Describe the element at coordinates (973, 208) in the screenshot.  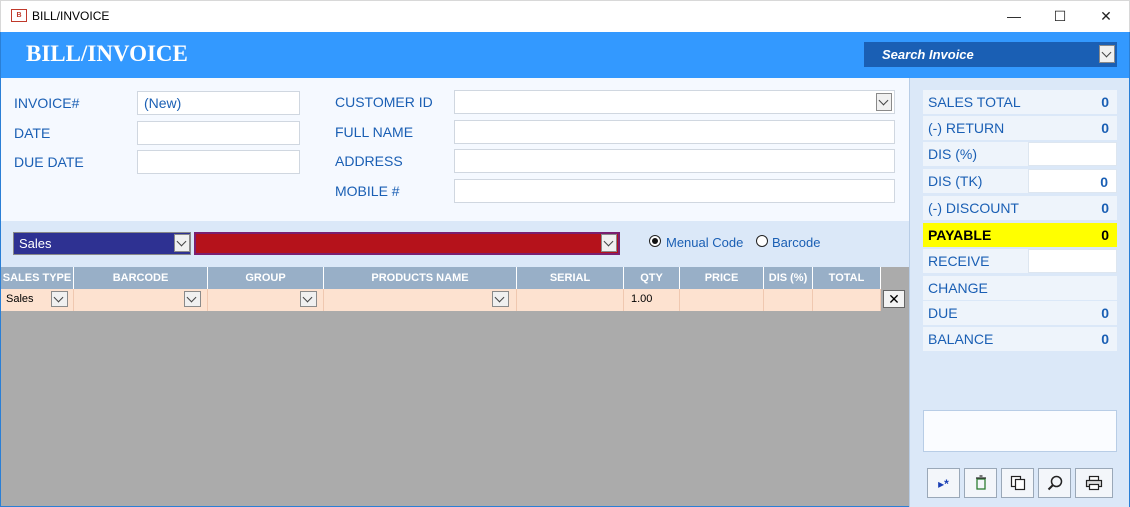
I see `discount-label: (-) DISCOUNT` at that location.